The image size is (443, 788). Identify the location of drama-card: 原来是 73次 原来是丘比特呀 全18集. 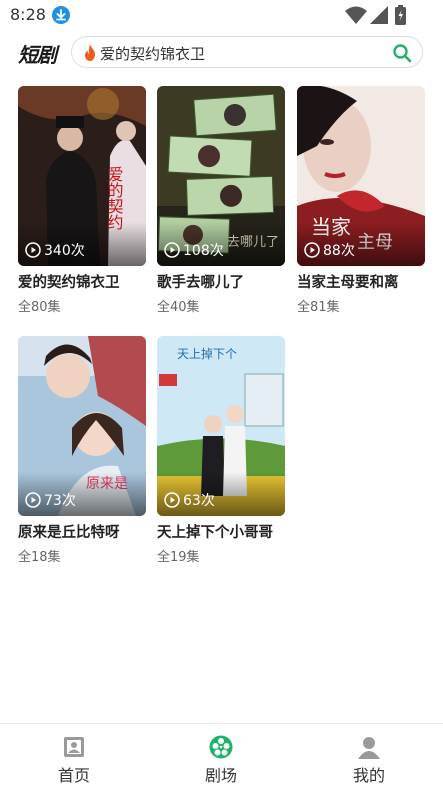
(82, 450).